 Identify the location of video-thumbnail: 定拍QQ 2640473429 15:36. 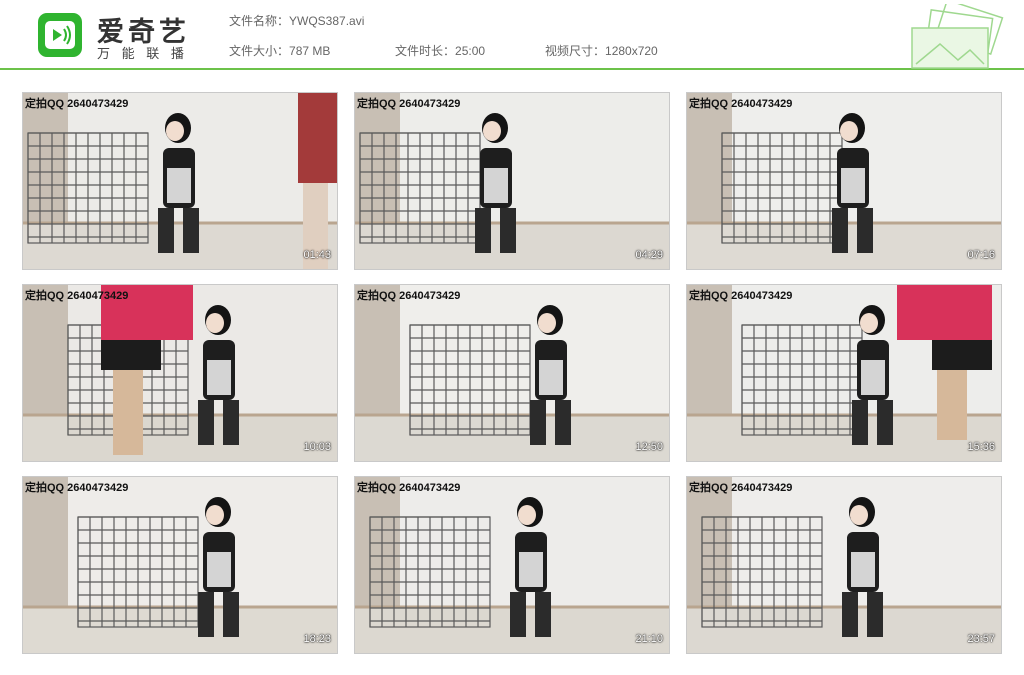
(844, 373).